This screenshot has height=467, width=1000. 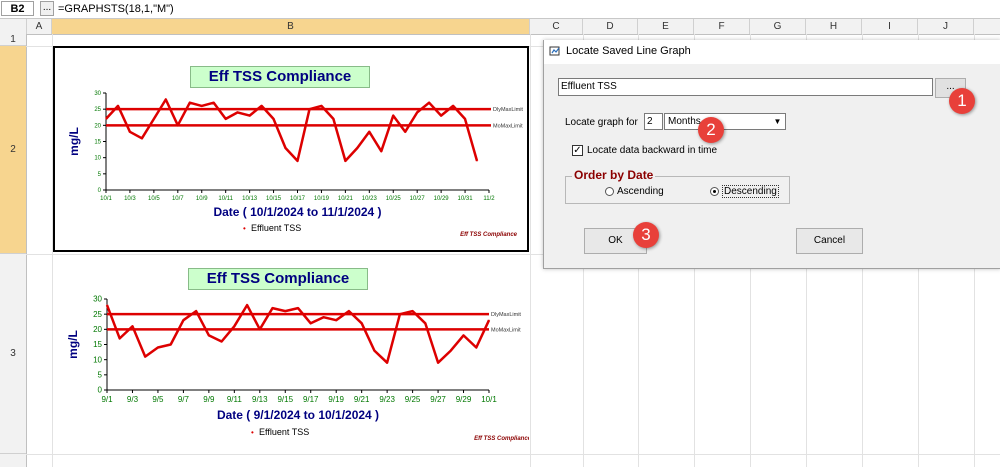 What do you see at coordinates (646, 235) in the screenshot?
I see `step-marker-3: 3` at bounding box center [646, 235].